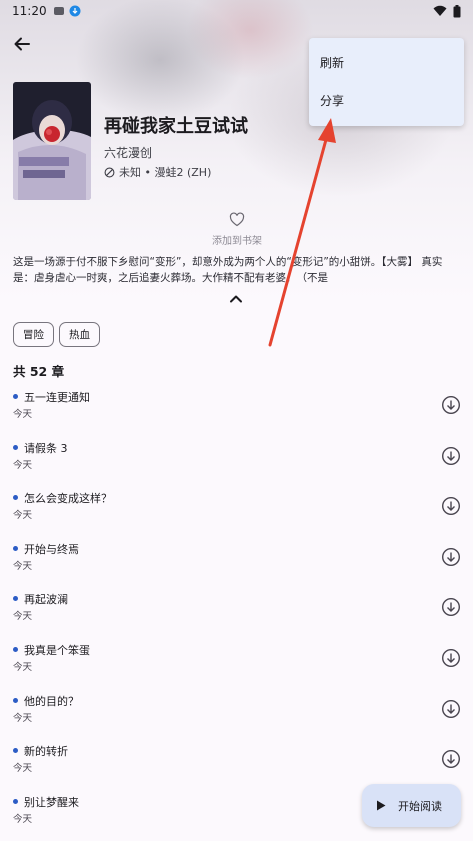  What do you see at coordinates (236, 507) in the screenshot?
I see `chapter-item: 怎么会变成这样？ 今天` at bounding box center [236, 507].